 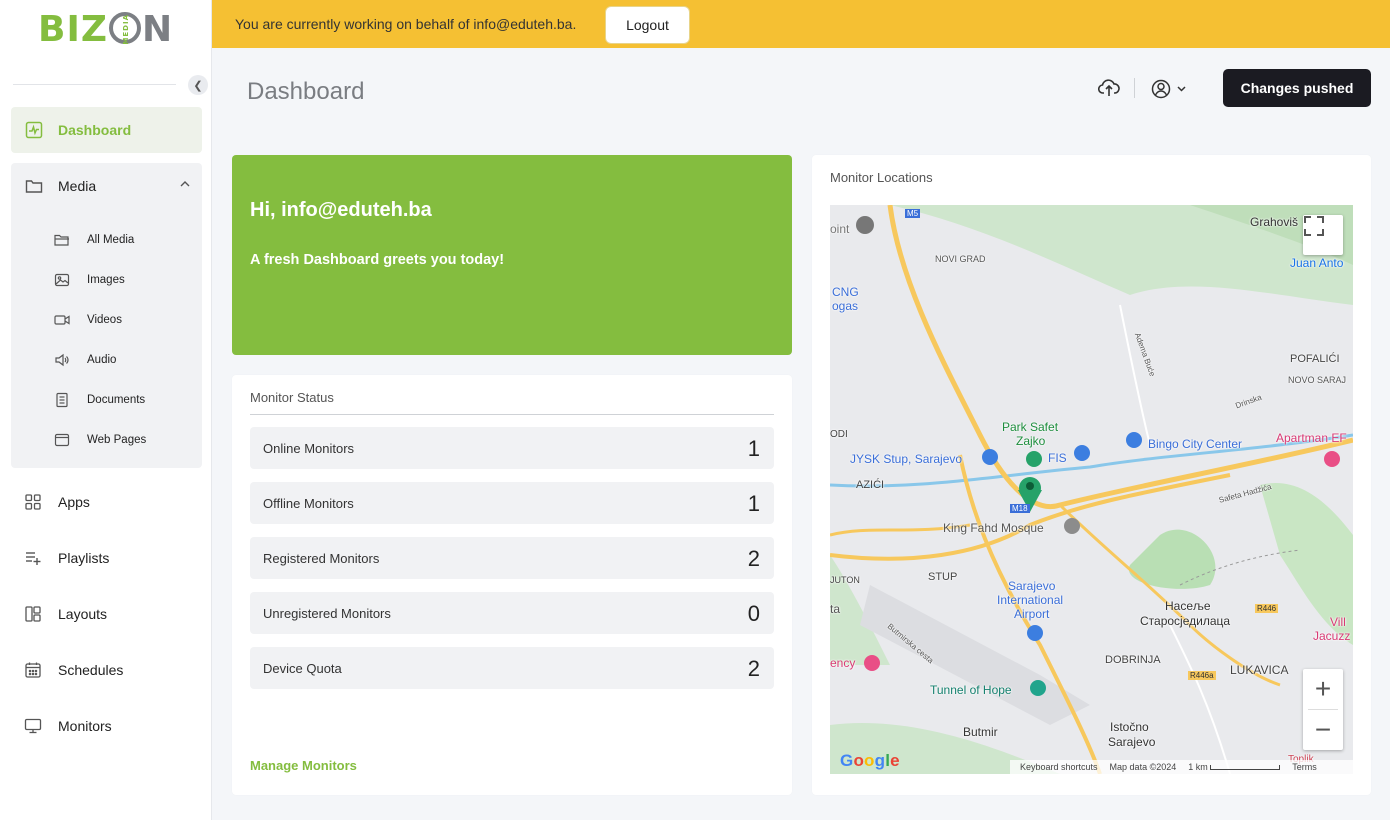 What do you see at coordinates (77, 186) in the screenshot?
I see `sidebar-item-label: Media` at bounding box center [77, 186].